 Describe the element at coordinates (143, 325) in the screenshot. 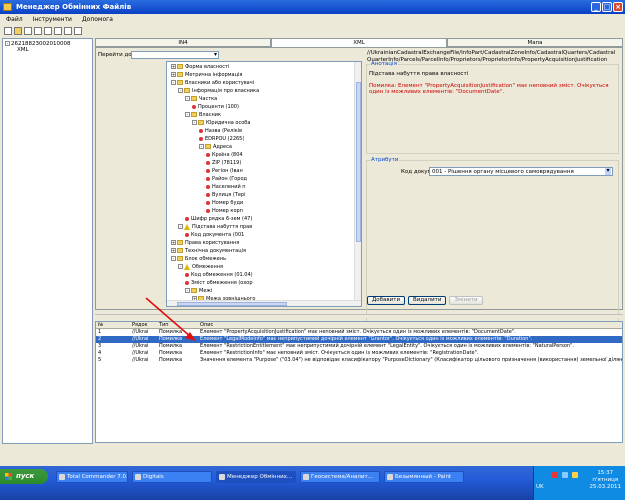

I see `col-line-header: Рядок` at that location.